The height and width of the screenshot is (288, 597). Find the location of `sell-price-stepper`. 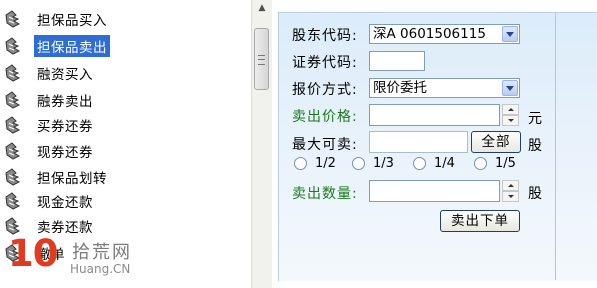

sell-price-stepper is located at coordinates (510, 115).